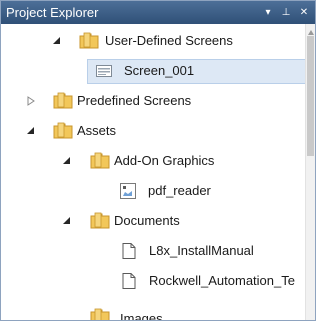 The image size is (320, 321). Describe the element at coordinates (304, 13) in the screenshot. I see `close-icon: ✕` at that location.